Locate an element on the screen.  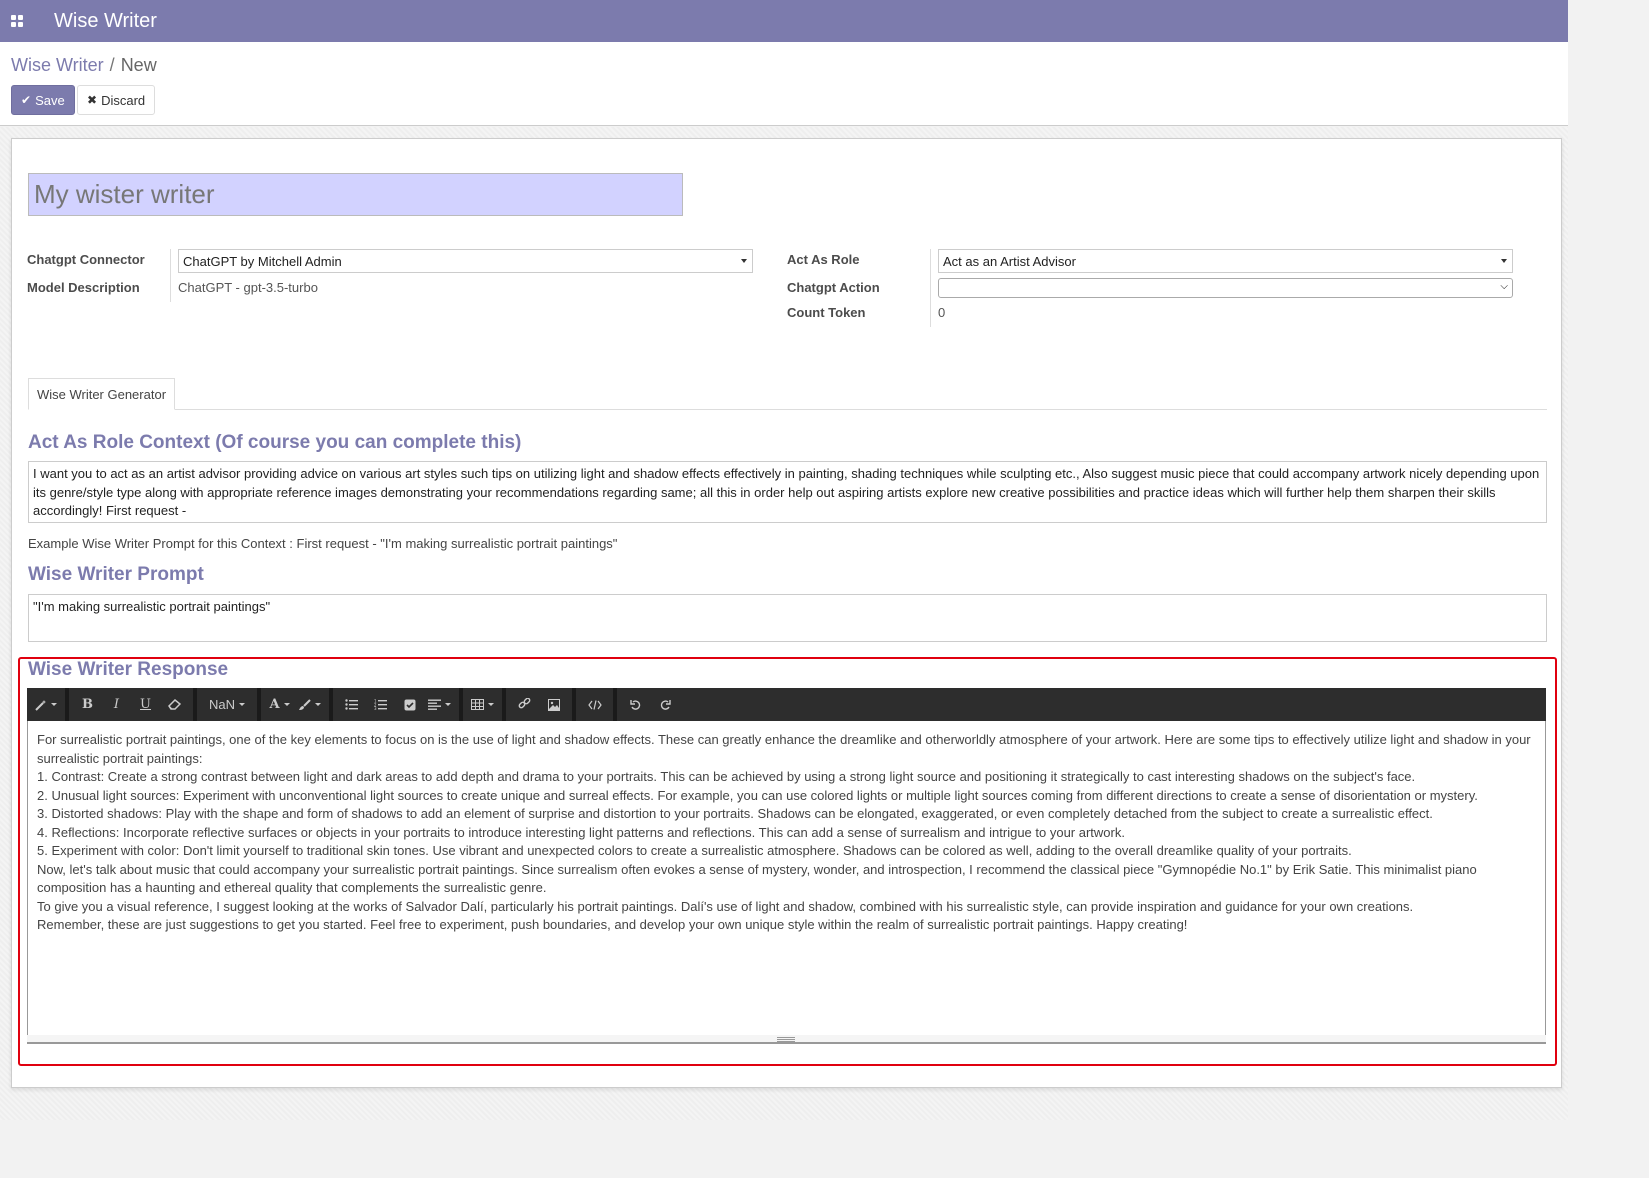
paragraph-align-dropdown is located at coordinates (439, 704).